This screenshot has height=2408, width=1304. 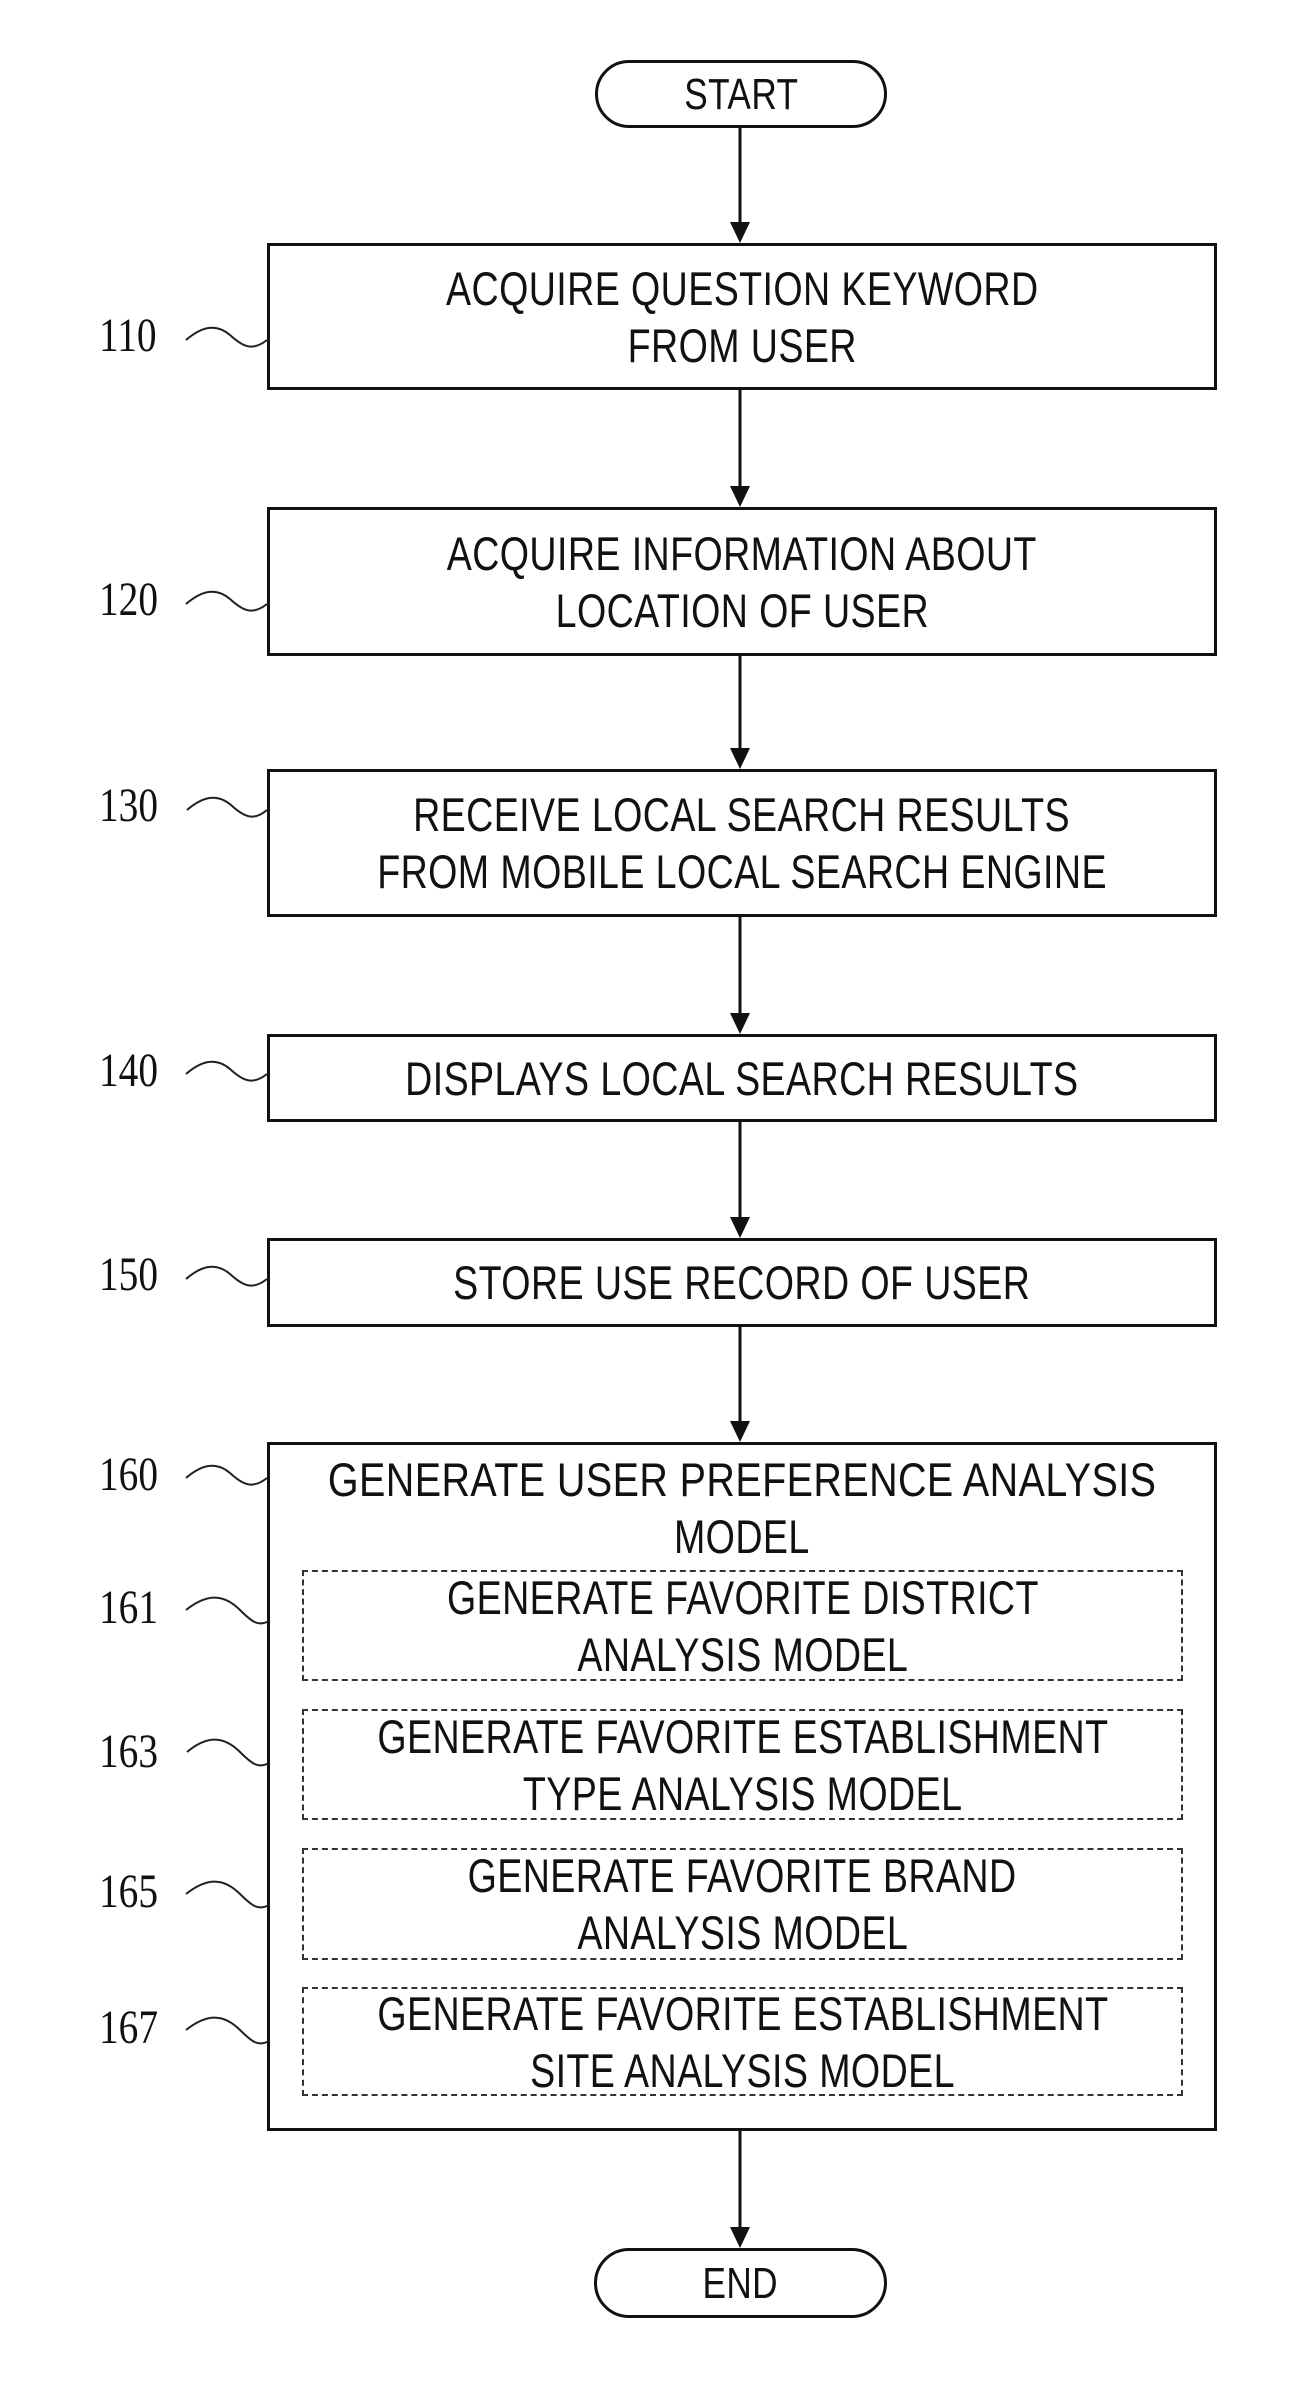 What do you see at coordinates (742, 1875) in the screenshot?
I see `substep-165-line-1: GENERATE FAVORITE BRAND` at bounding box center [742, 1875].